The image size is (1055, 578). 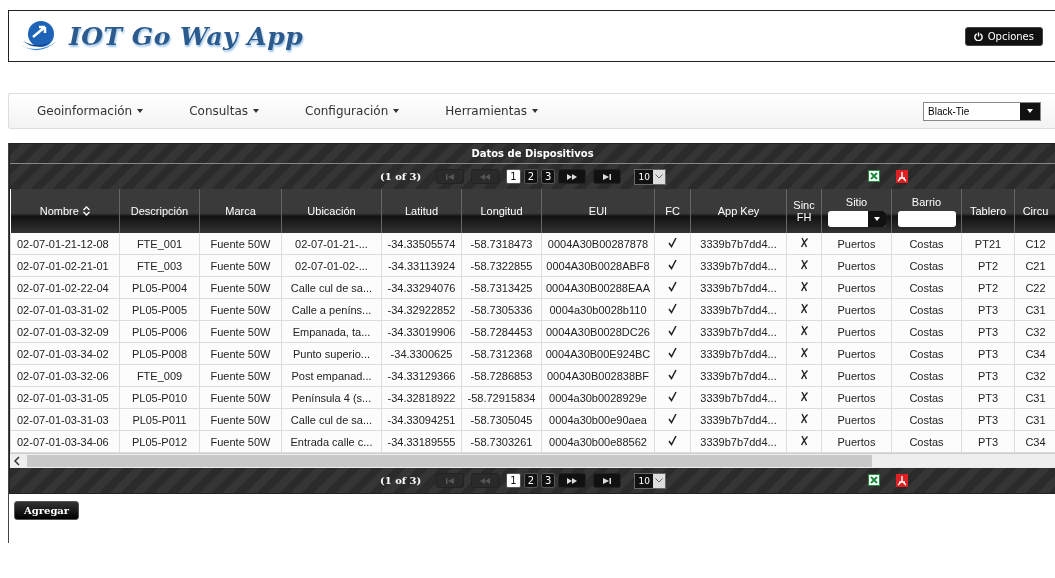 What do you see at coordinates (1003, 36) in the screenshot?
I see `options-button: Opciones` at bounding box center [1003, 36].